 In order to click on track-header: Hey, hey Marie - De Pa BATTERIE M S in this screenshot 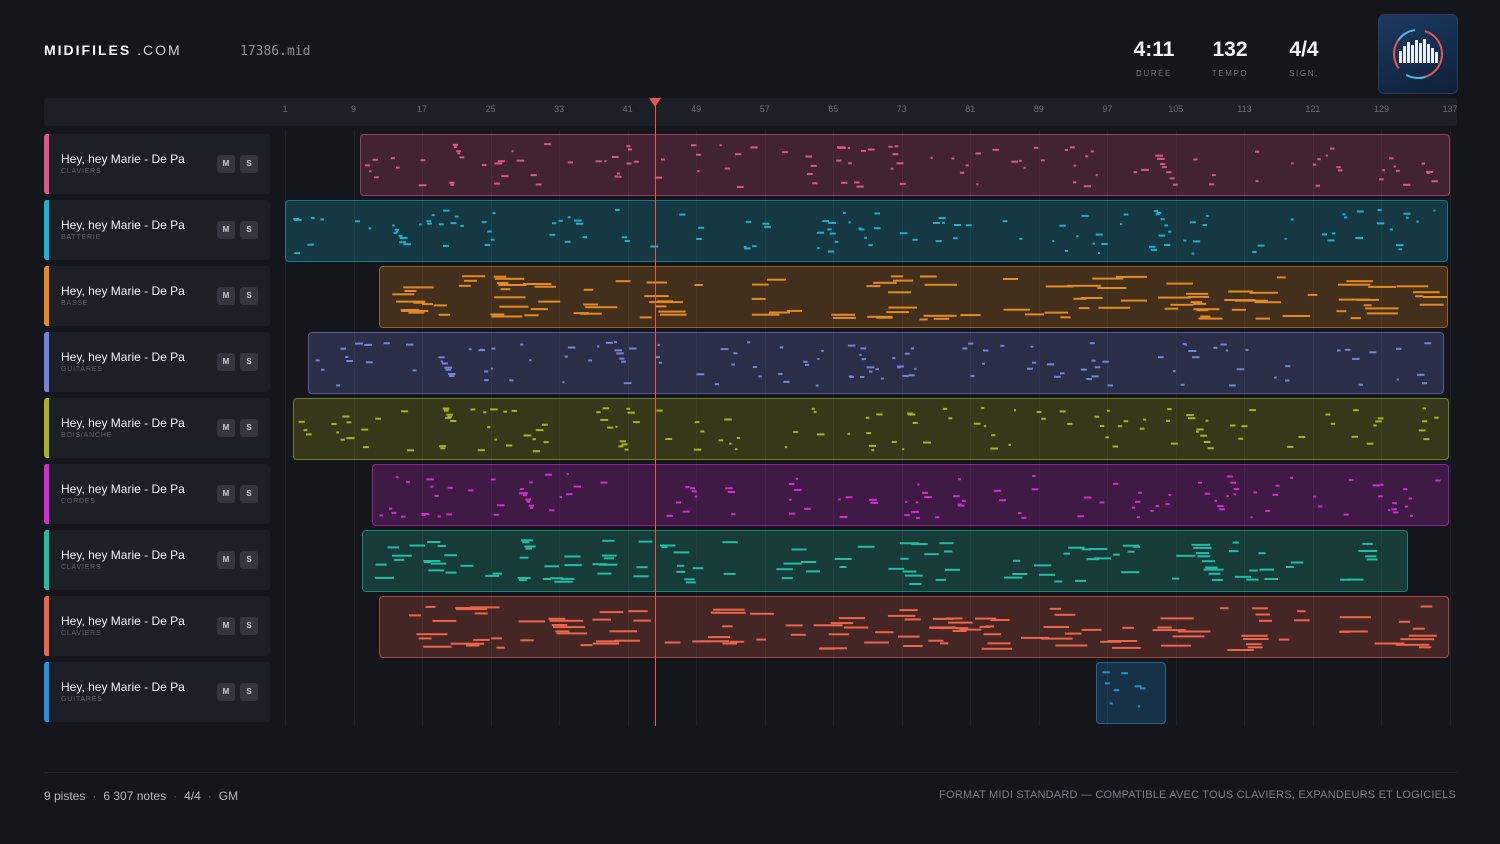, I will do `click(157, 230)`.